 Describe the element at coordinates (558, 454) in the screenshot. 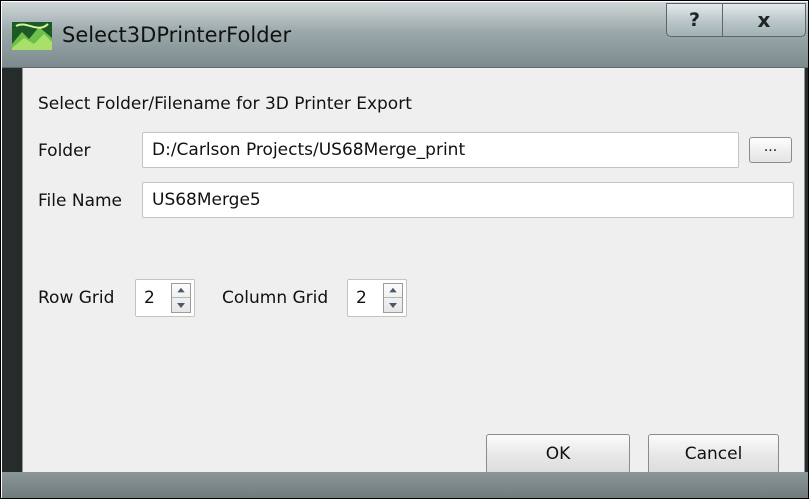

I see `ok-button: OK` at that location.